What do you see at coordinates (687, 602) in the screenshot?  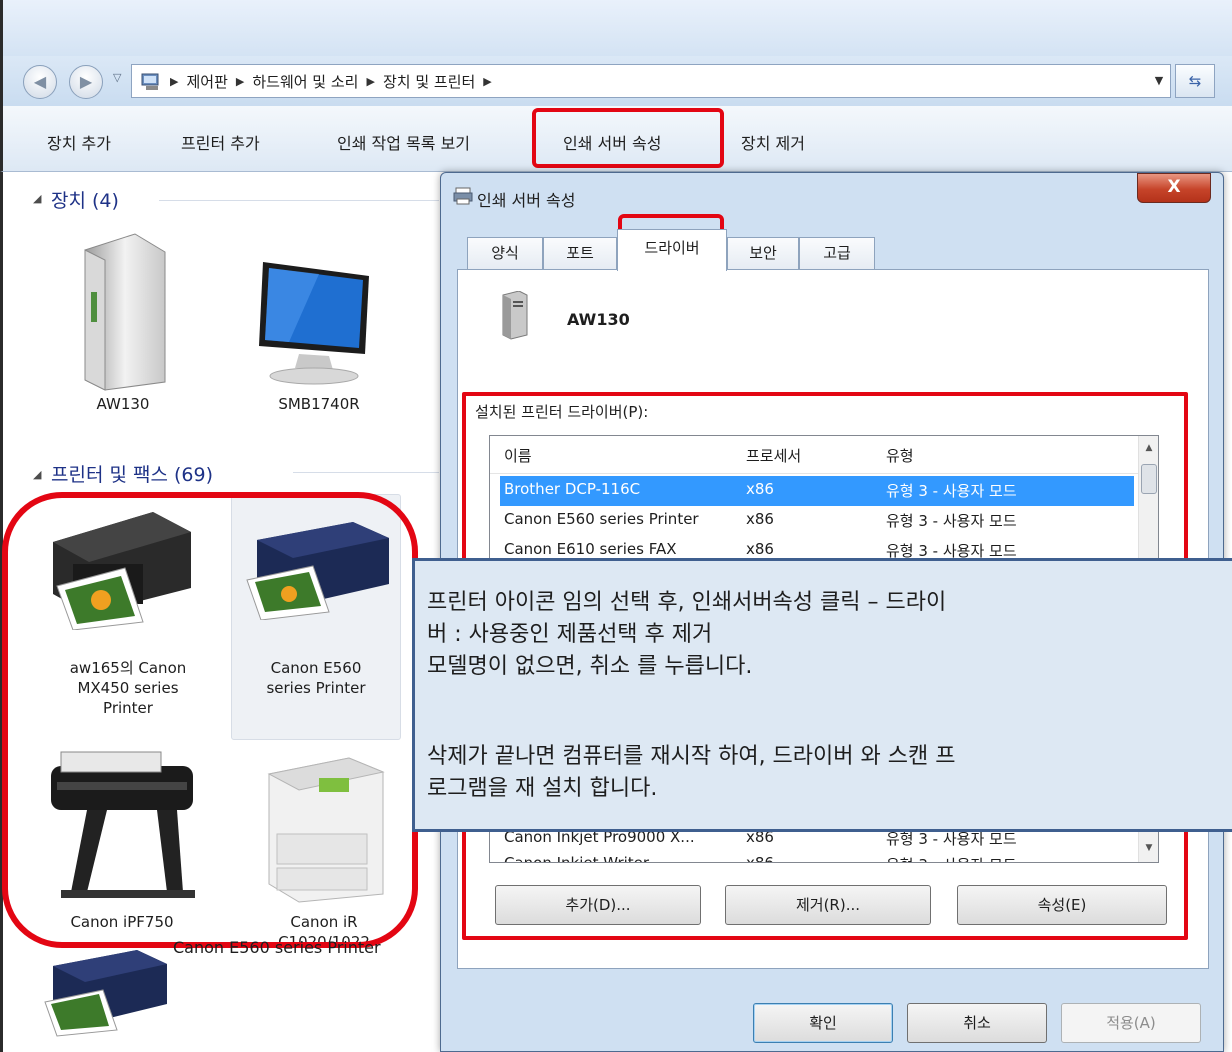 I see `callout-line: 프린터 아이콘 임의 선택 후, 인쇄서버속성 클릭 – 드라이` at bounding box center [687, 602].